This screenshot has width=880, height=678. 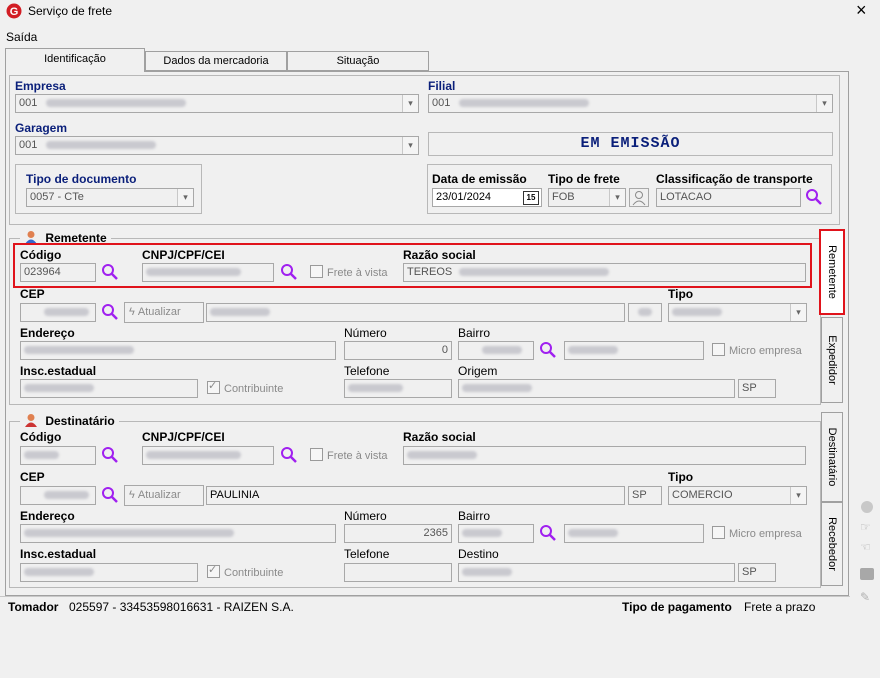 What do you see at coordinates (865, 527) in the screenshot?
I see `hand-pointer-icon: ☞` at bounding box center [865, 527].